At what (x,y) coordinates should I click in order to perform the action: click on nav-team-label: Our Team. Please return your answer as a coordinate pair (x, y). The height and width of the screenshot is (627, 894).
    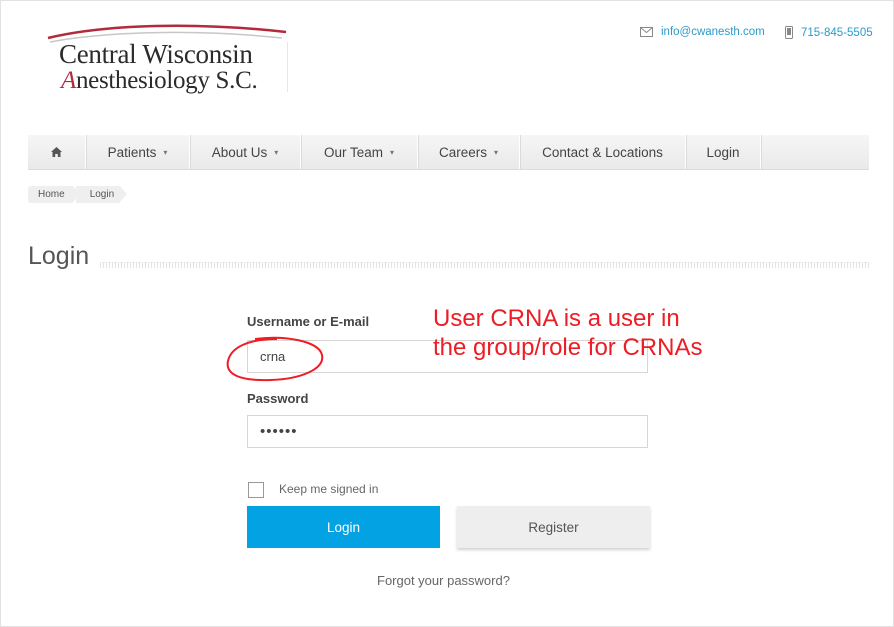
    Looking at the image, I should click on (353, 152).